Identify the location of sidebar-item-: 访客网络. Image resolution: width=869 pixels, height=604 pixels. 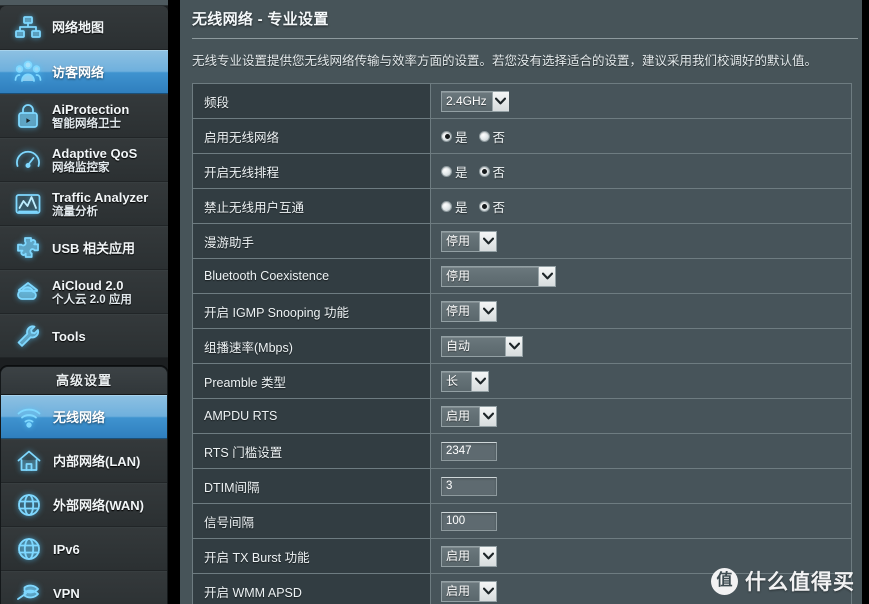
(84, 72).